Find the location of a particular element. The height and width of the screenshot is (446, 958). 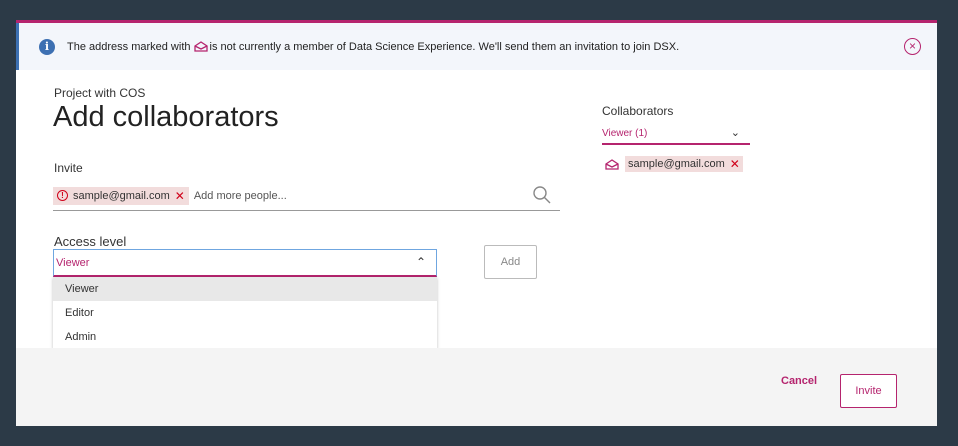

collaborators-filter-value: Viewer (1) is located at coordinates (625, 133).